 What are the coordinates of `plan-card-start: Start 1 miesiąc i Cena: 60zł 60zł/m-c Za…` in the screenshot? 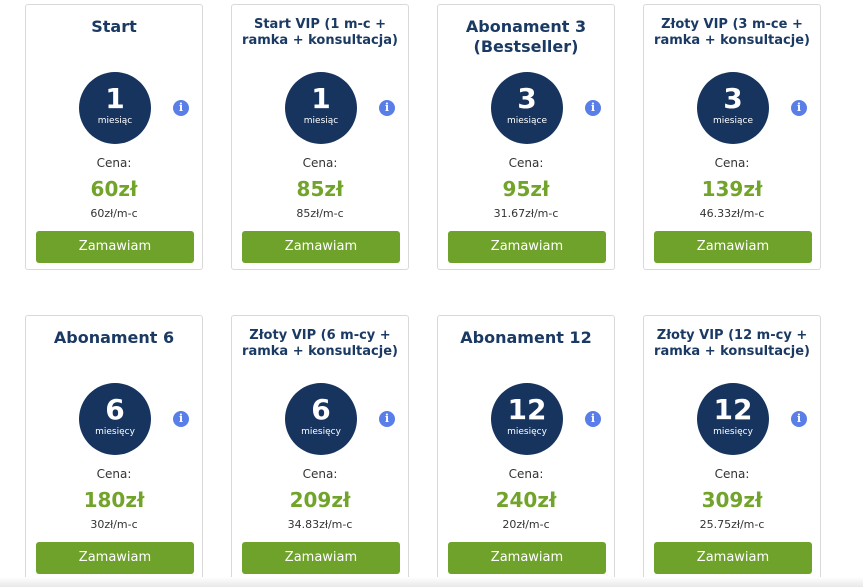 It's located at (114, 137).